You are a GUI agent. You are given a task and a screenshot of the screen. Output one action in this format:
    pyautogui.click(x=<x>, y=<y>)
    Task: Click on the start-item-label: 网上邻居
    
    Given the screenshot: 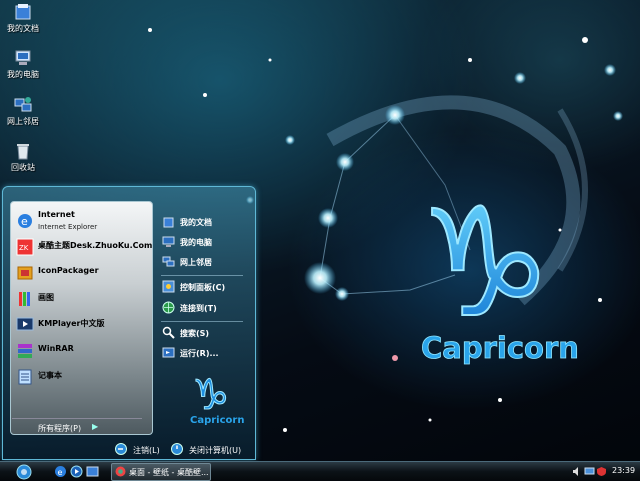 What is the action you would take?
    pyautogui.click(x=196, y=262)
    